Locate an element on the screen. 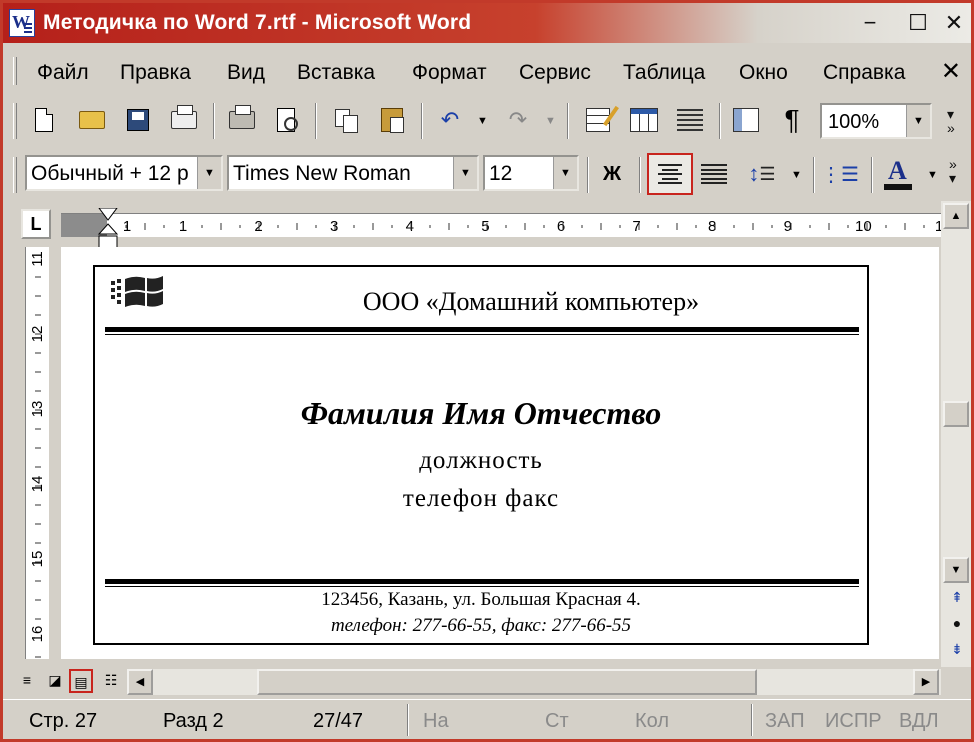 The width and height of the screenshot is (974, 742). show-hide-icon: ¶ is located at coordinates (792, 120).